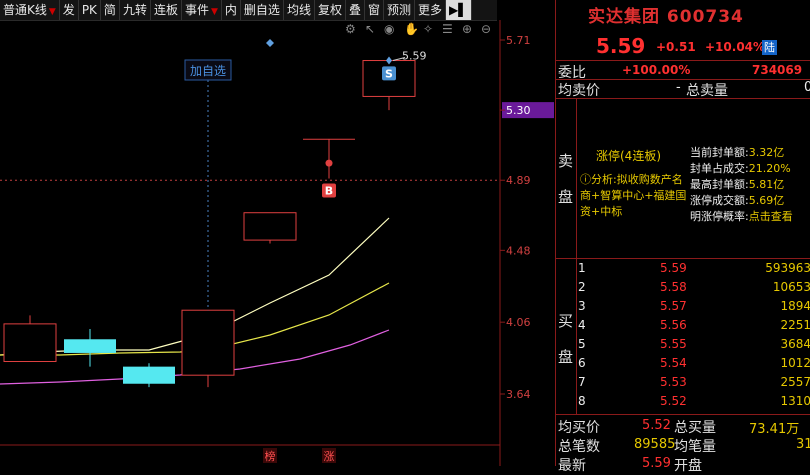 Image resolution: width=810 pixels, height=475 pixels. What do you see at coordinates (673, 344) in the screenshot?
I see `bid-price: 5.55` at bounding box center [673, 344].